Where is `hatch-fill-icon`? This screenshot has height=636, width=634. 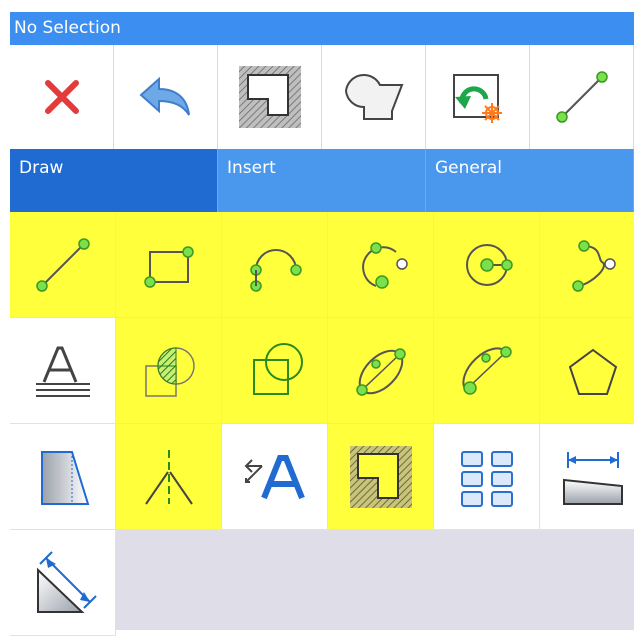
hatch-fill-icon is located at coordinates (380, 476).